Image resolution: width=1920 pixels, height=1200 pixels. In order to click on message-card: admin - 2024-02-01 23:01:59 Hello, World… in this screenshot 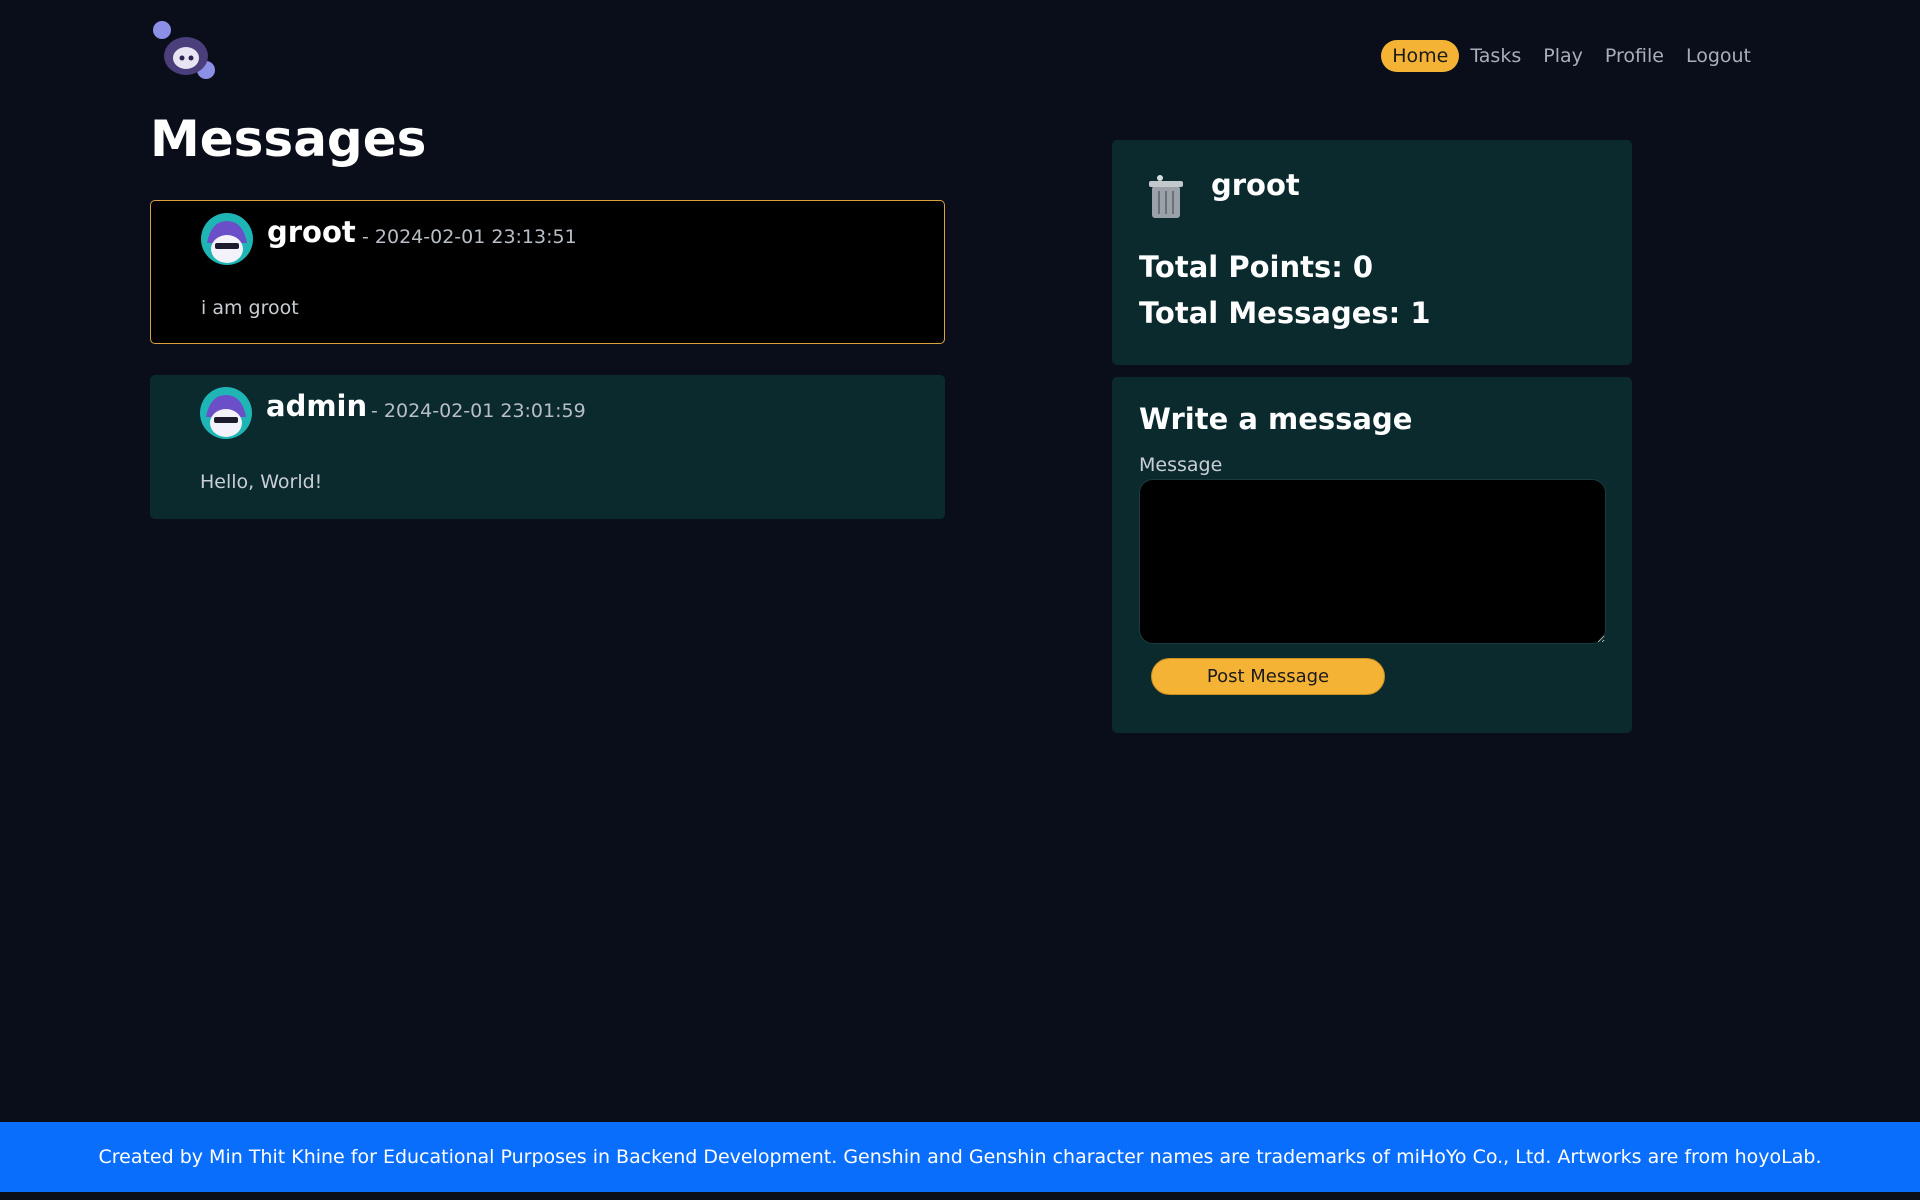, I will do `click(547, 447)`.